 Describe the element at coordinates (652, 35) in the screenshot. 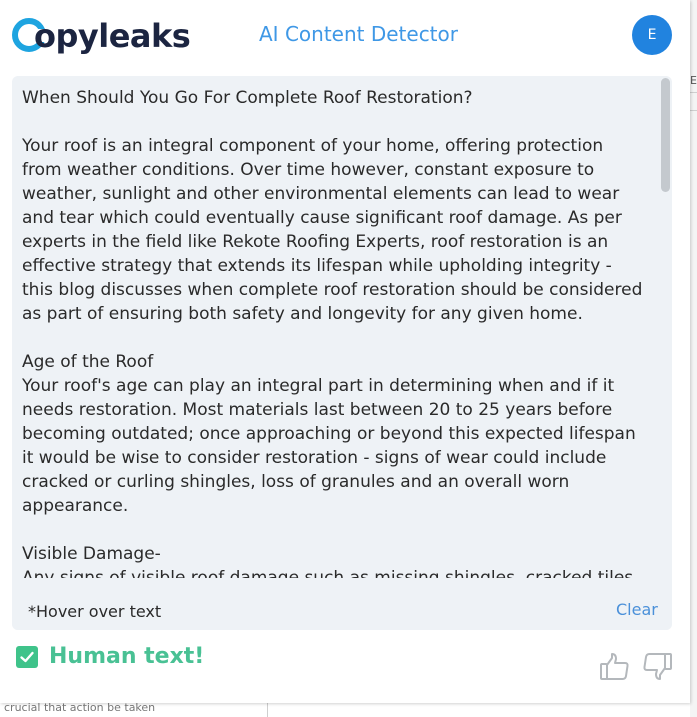

I see `user-avatar: E` at that location.